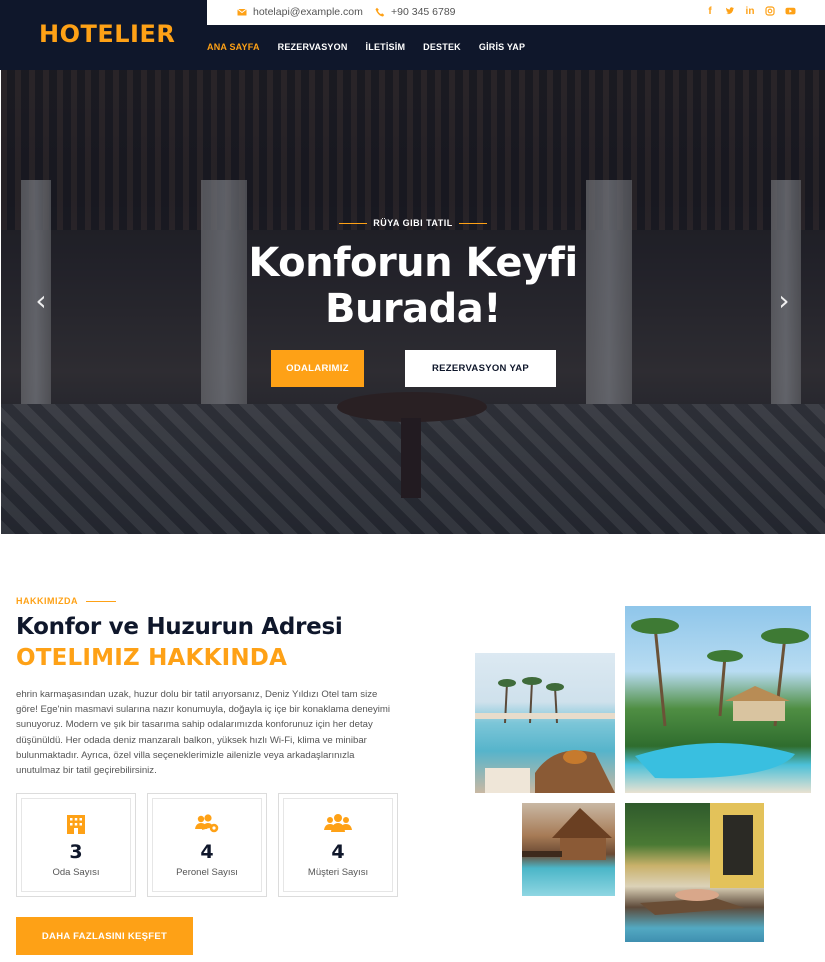  What do you see at coordinates (702, 859) in the screenshot?
I see `poolside-relax-illustration` at bounding box center [702, 859].